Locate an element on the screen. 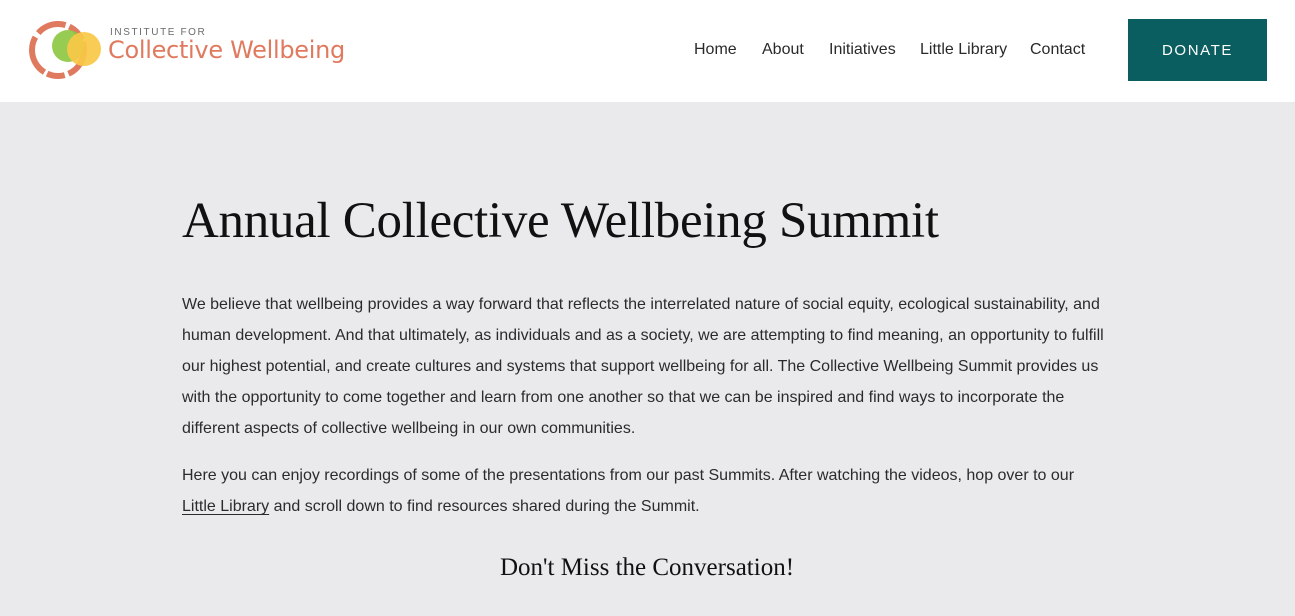  nav-home: Home is located at coordinates (715, 50).